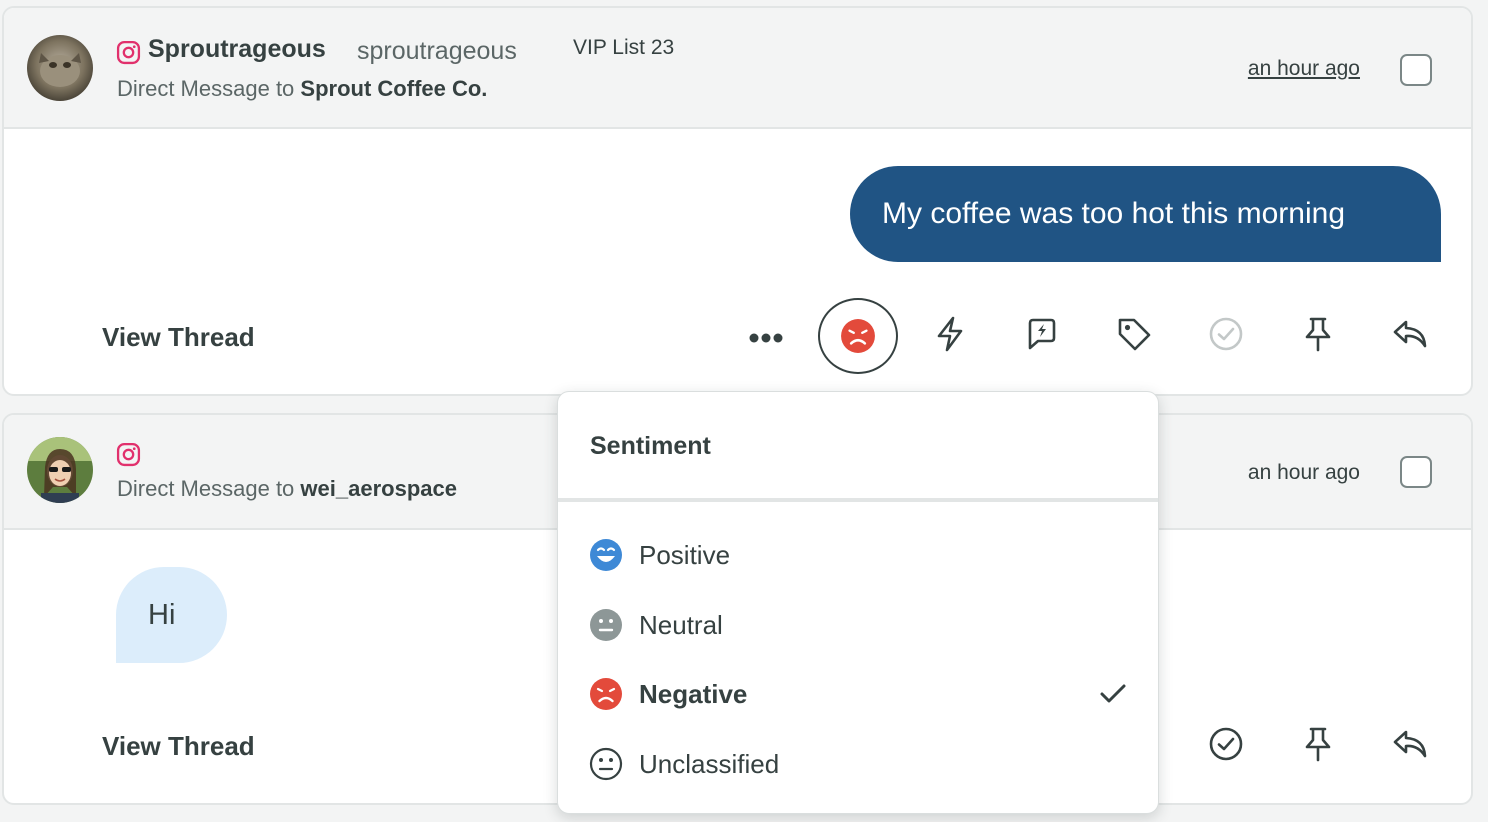  What do you see at coordinates (858, 555) in the screenshot?
I see `sentiment-option-positive: Positive` at bounding box center [858, 555].